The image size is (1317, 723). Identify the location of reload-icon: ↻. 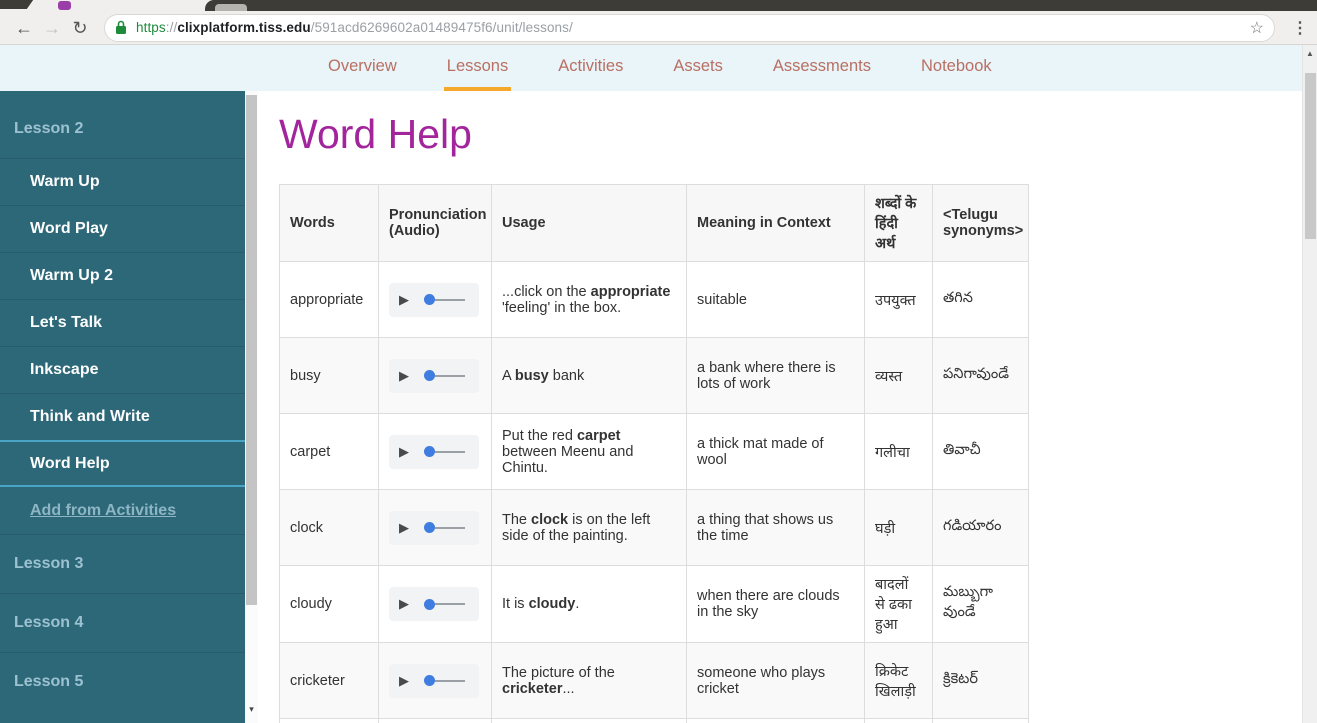
(80, 28).